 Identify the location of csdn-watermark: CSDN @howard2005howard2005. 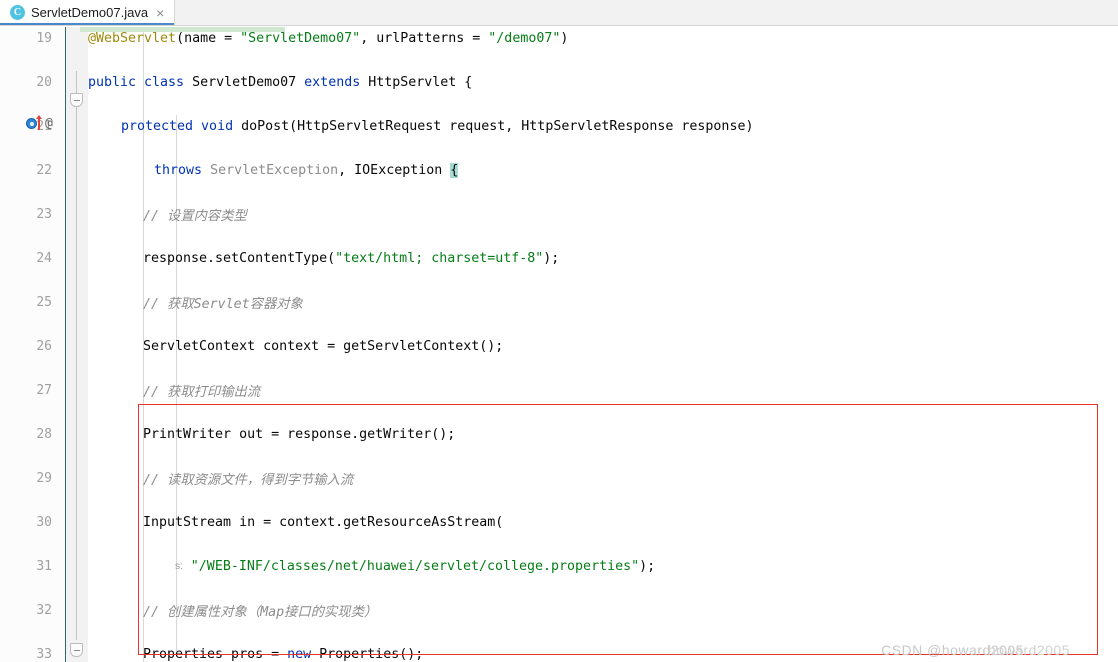
(993, 650).